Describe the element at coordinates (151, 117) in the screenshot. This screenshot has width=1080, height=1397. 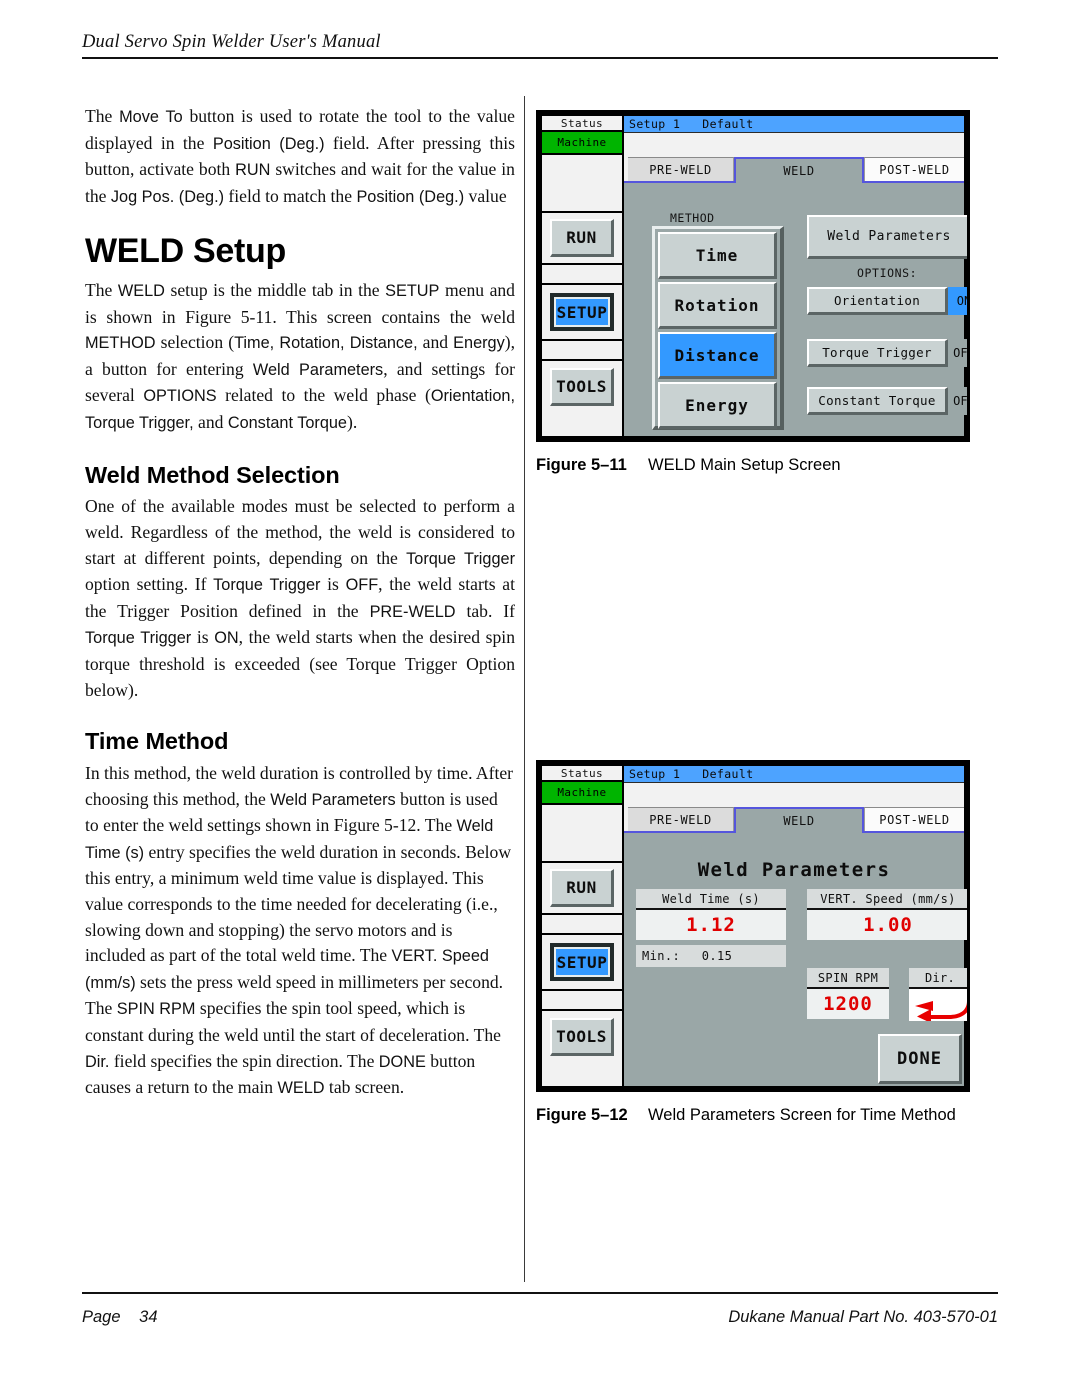
I see `ui-term: Move To` at that location.